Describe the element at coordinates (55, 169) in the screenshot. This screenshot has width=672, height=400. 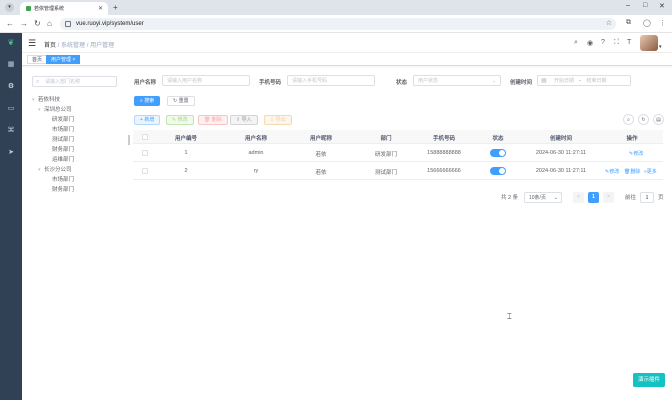
I see `tree-node: ▾ 长沙分公司` at that location.